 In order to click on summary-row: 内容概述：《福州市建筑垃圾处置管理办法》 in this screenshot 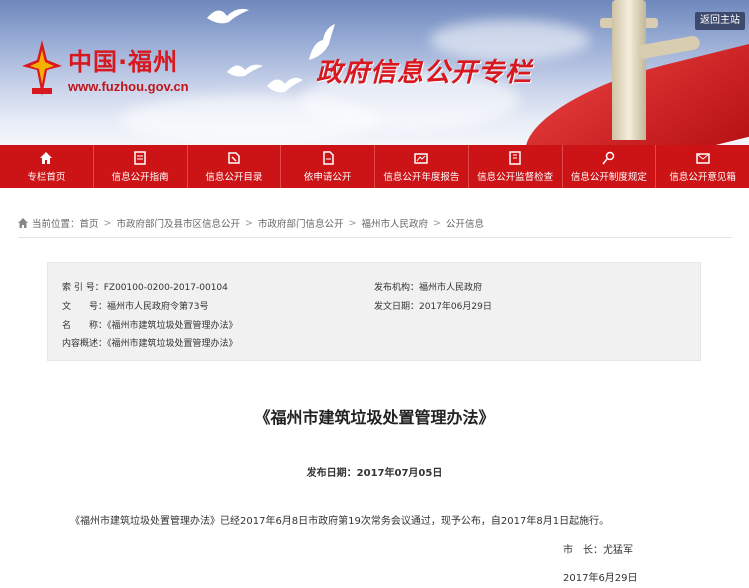, I will do `click(150, 342)`.